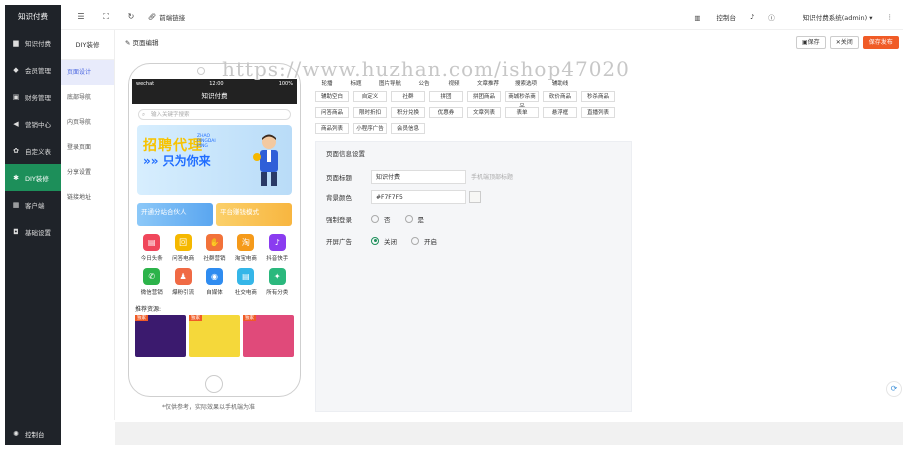 The height and width of the screenshot is (449, 908). What do you see at coordinates (522, 112) in the screenshot?
I see `component-button: 表单` at bounding box center [522, 112].